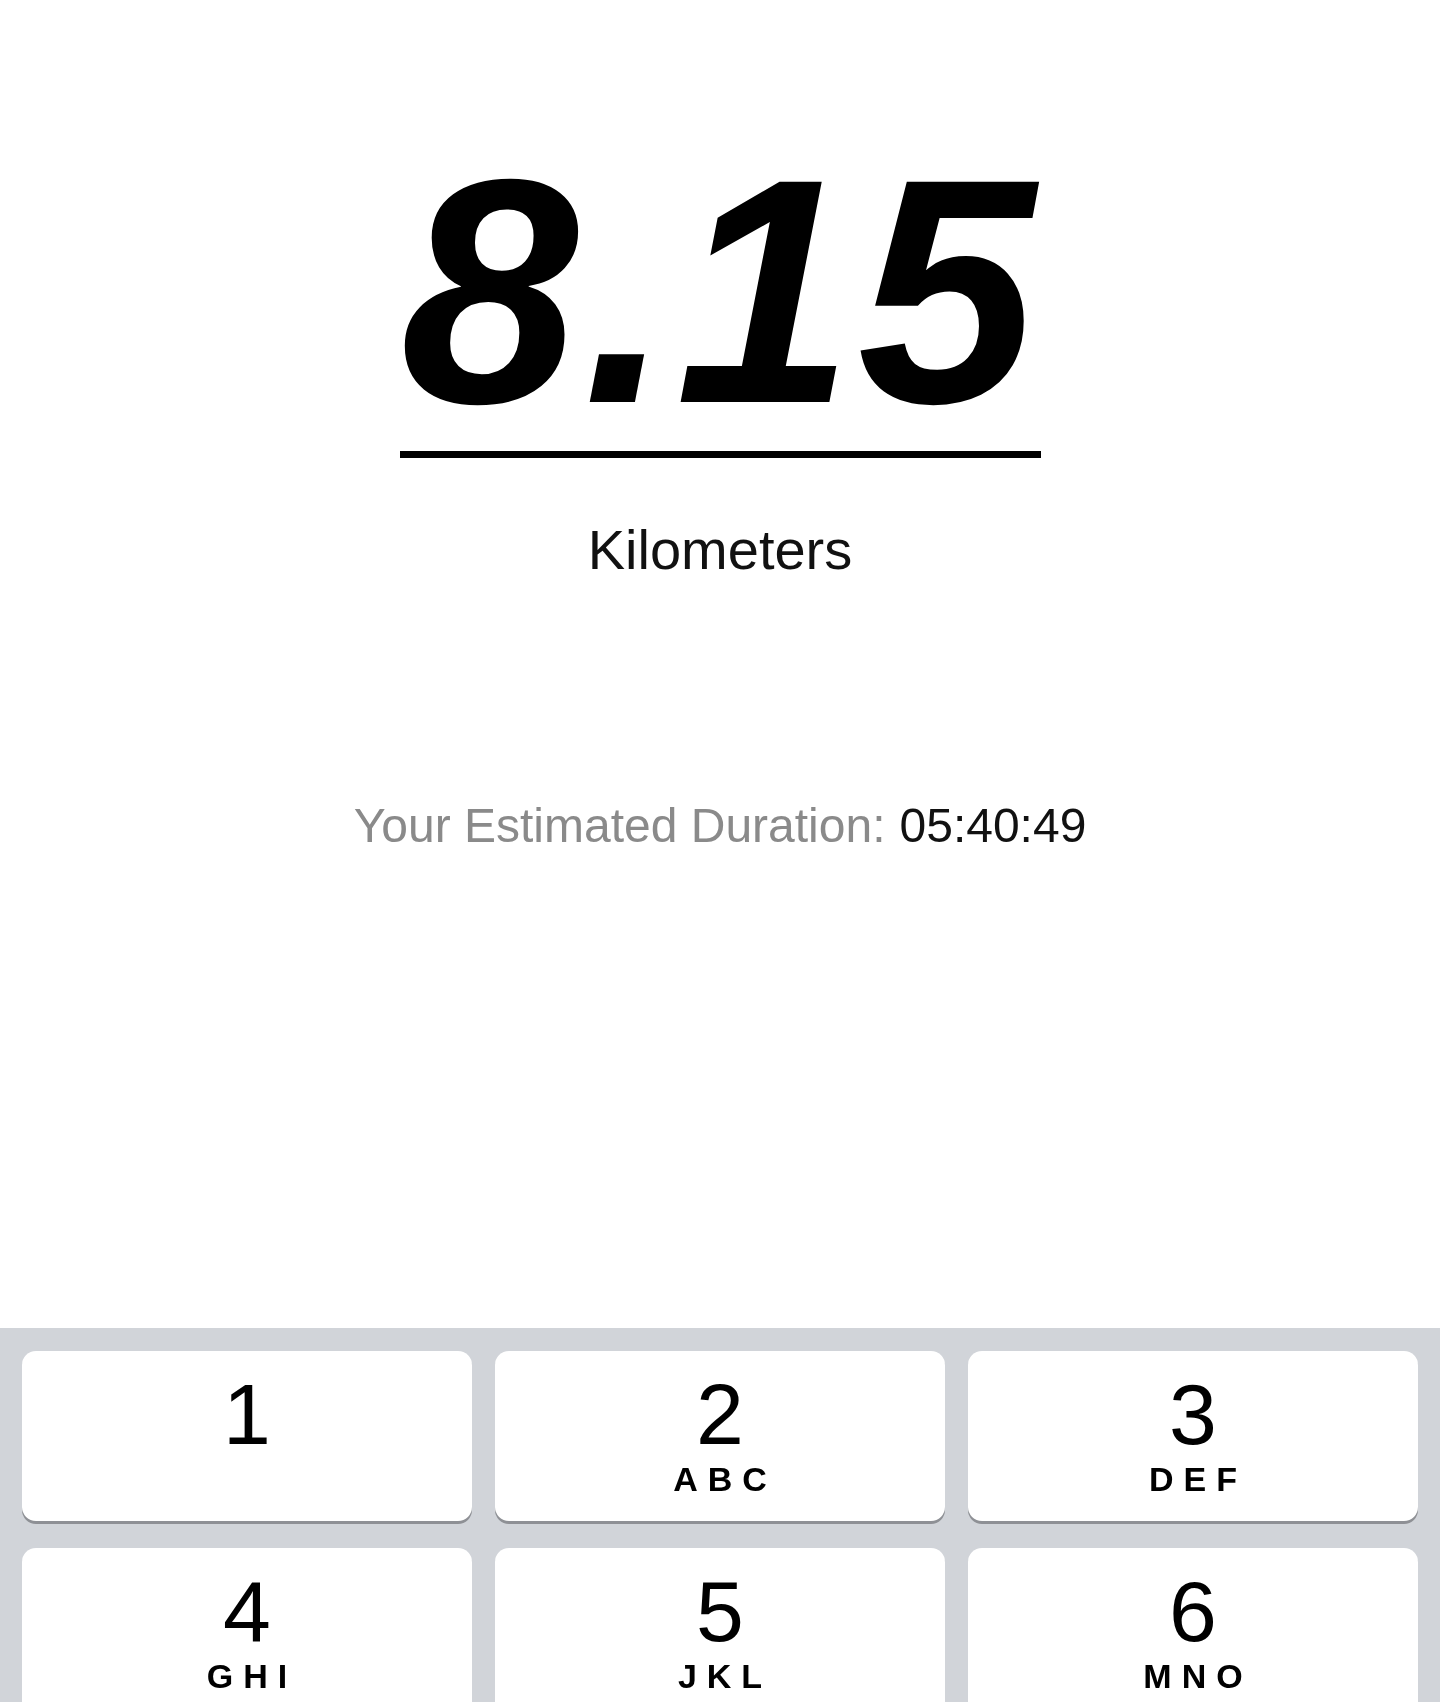 The image size is (1440, 1702). I want to click on duration-value: 05:40:49, so click(993, 826).